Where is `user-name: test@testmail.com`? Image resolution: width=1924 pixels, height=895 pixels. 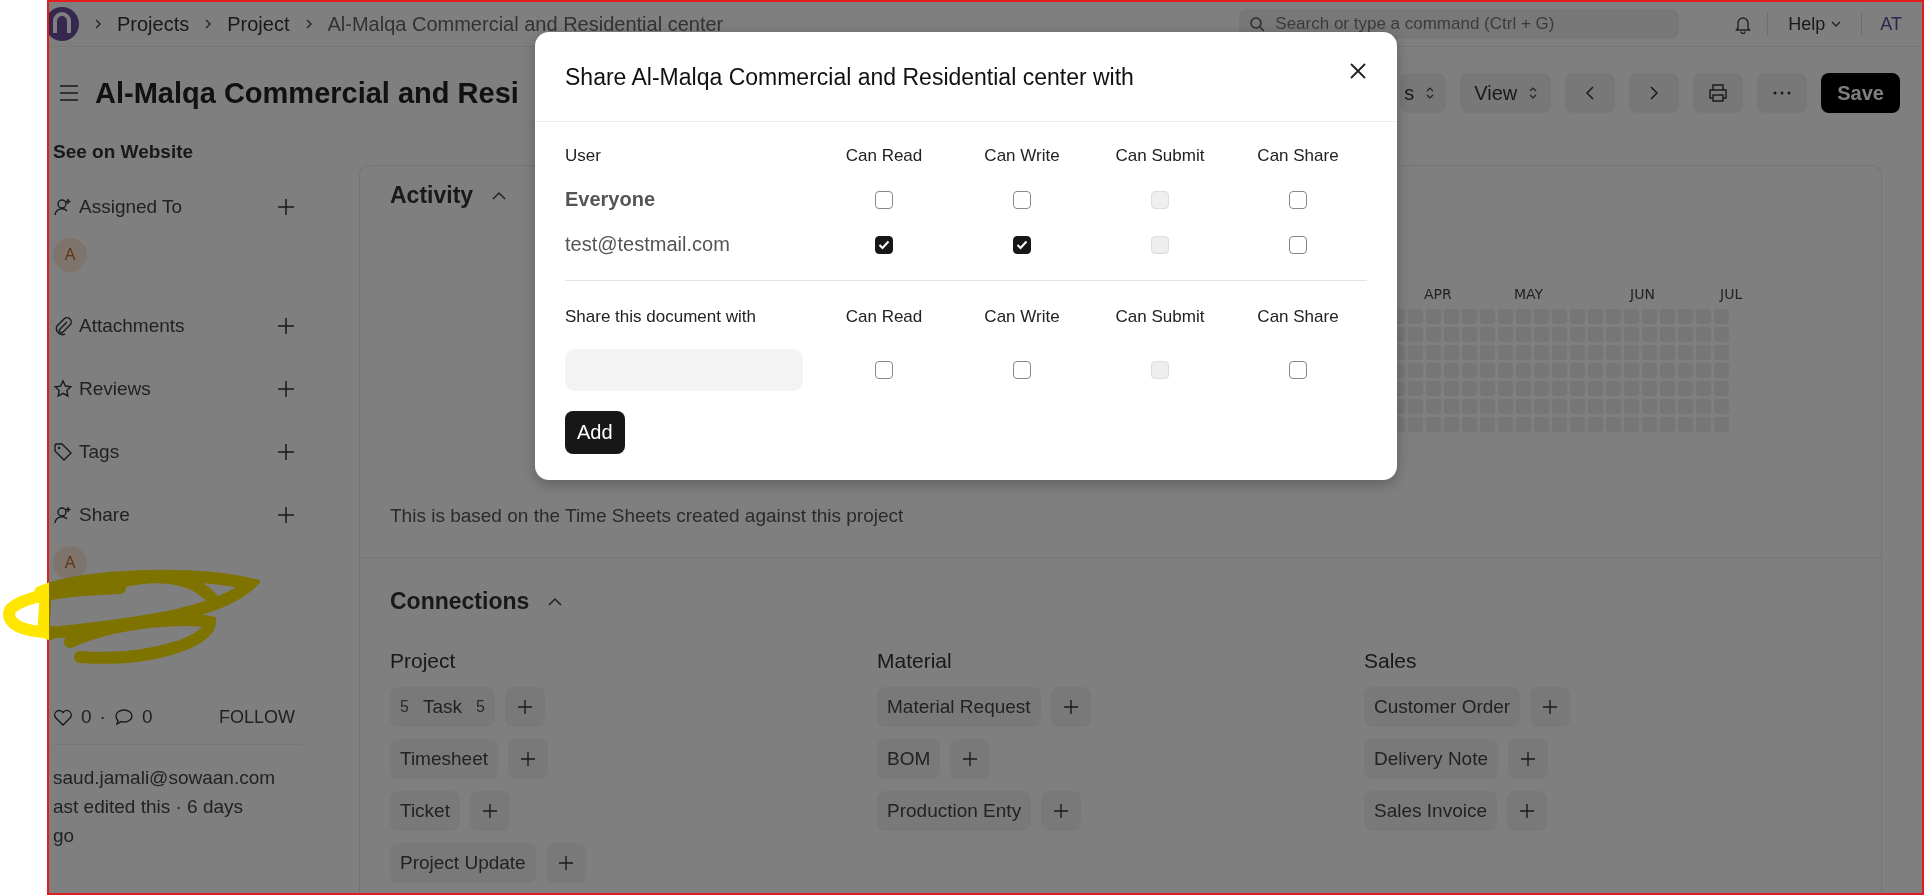
user-name: test@testmail.com is located at coordinates (648, 244).